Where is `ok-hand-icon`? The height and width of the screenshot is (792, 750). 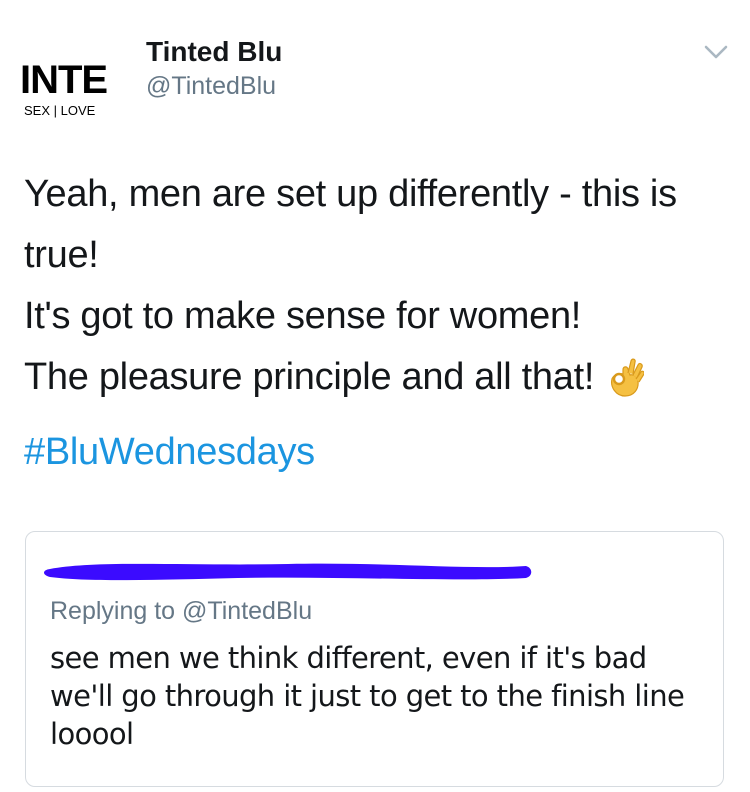 ok-hand-icon is located at coordinates (625, 378).